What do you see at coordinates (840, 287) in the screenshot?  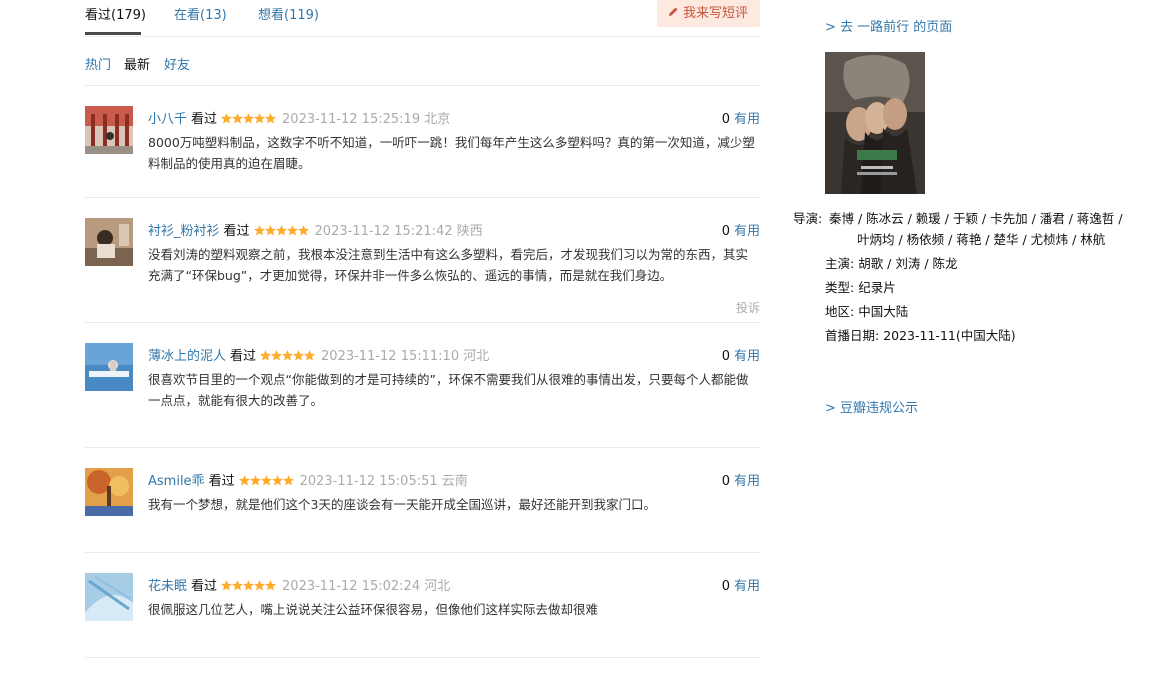 I see `info-key: 类型:` at bounding box center [840, 287].